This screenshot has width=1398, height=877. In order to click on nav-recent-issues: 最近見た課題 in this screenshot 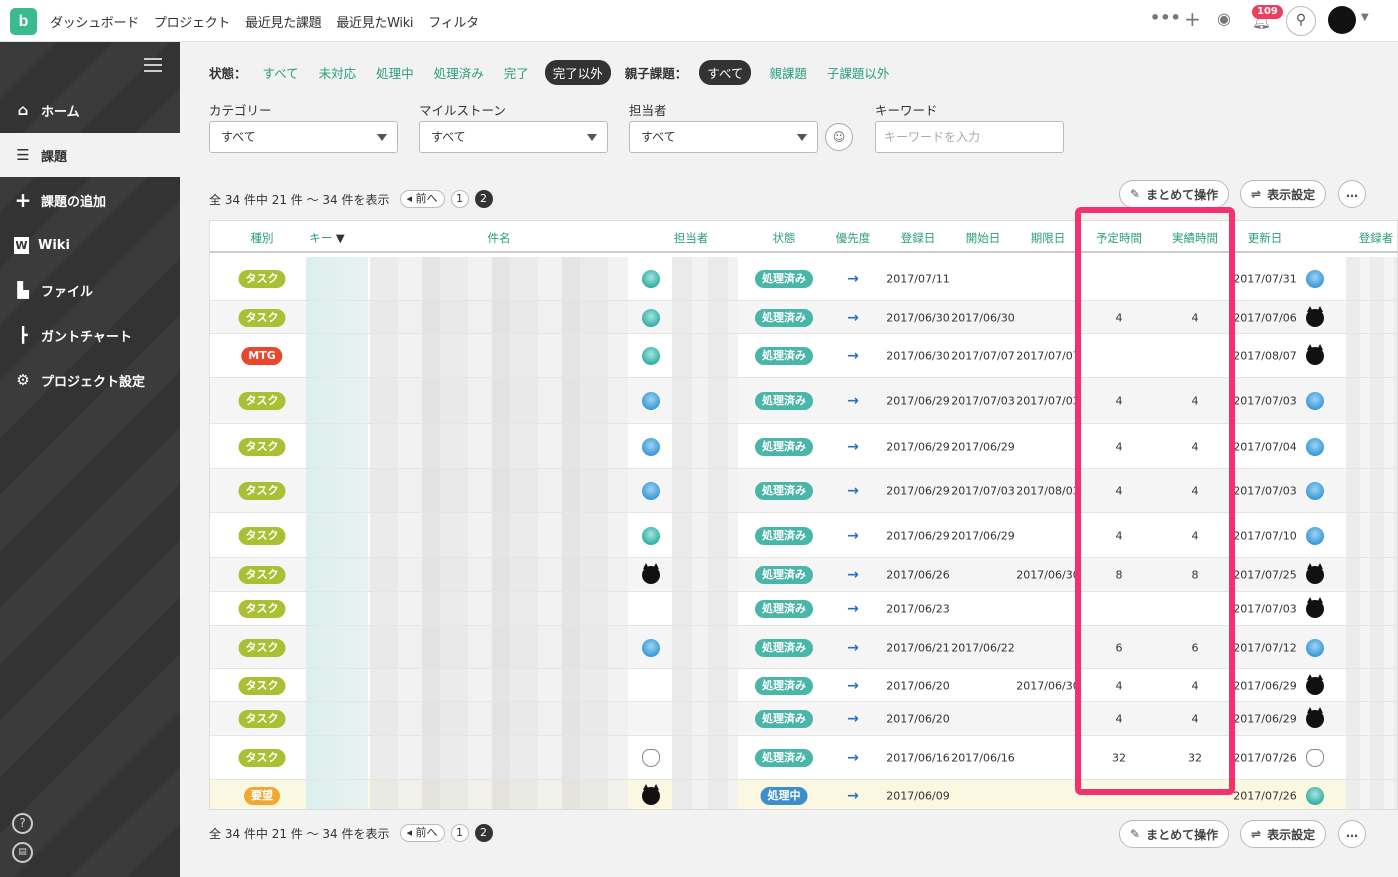, I will do `click(283, 21)`.